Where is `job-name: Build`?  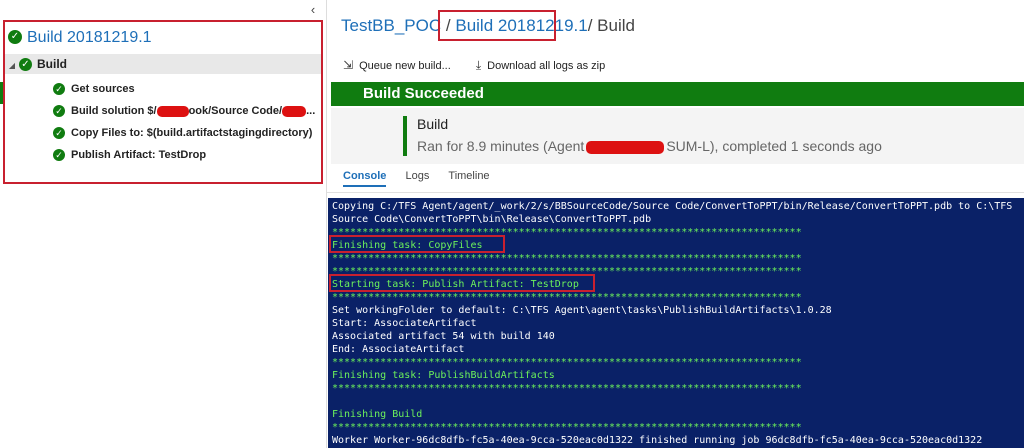
job-name: Build is located at coordinates (433, 124).